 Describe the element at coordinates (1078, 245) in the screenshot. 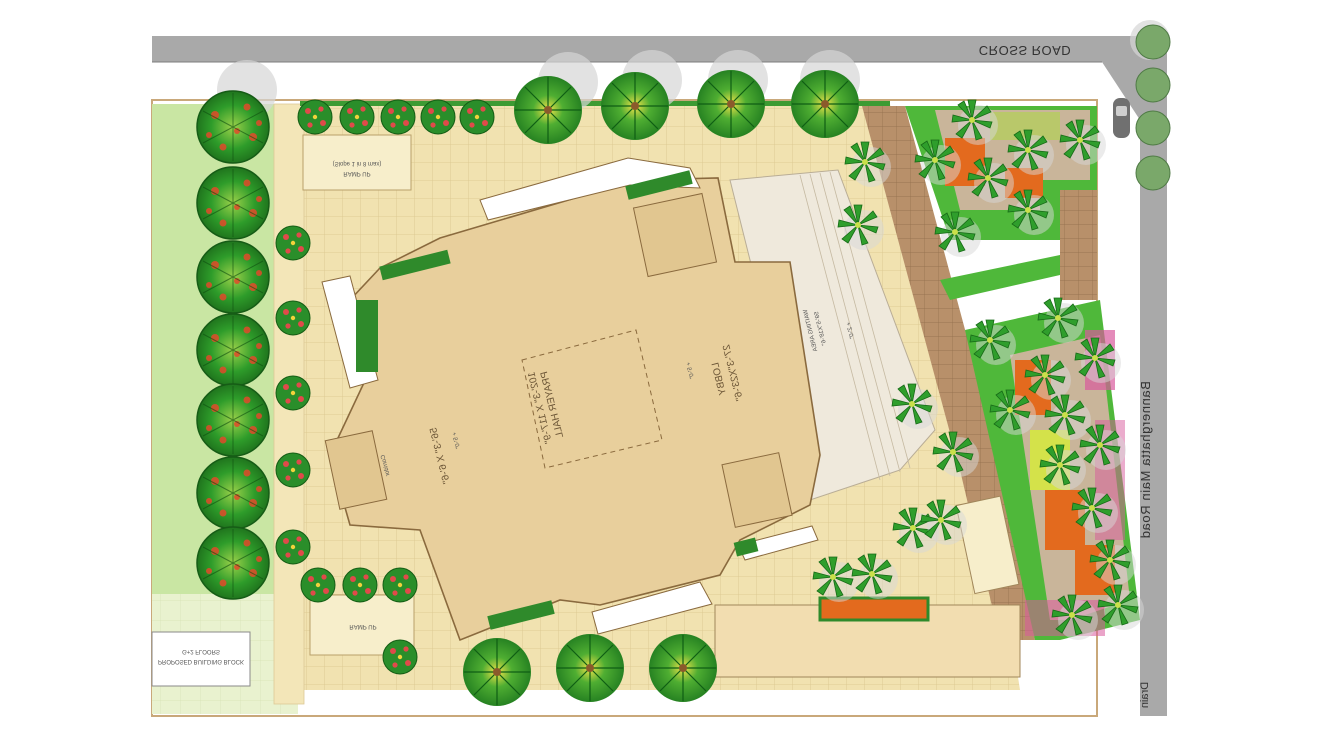

I see `brown-paving-east` at that location.